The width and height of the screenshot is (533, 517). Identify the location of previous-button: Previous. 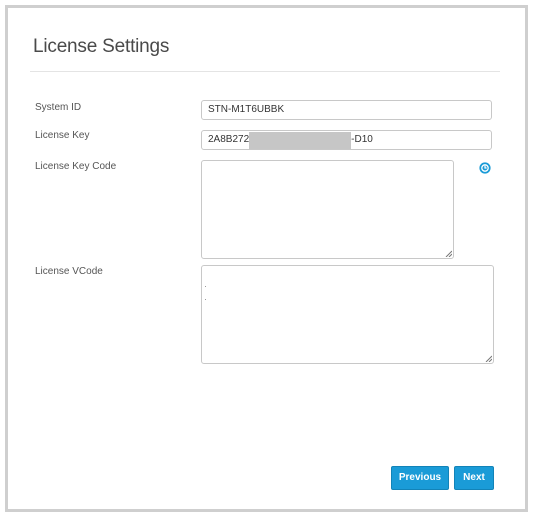
(420, 478).